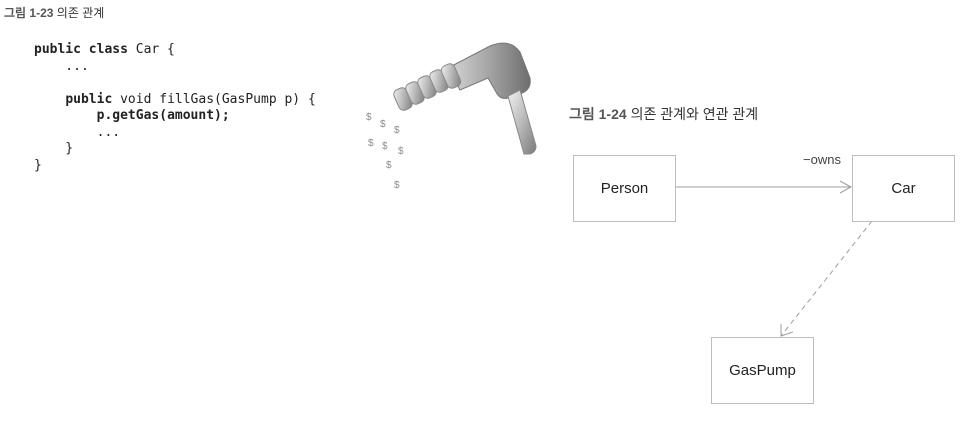 The image size is (969, 423). What do you see at coordinates (826, 278) in the screenshot?
I see `dependency-line` at bounding box center [826, 278].